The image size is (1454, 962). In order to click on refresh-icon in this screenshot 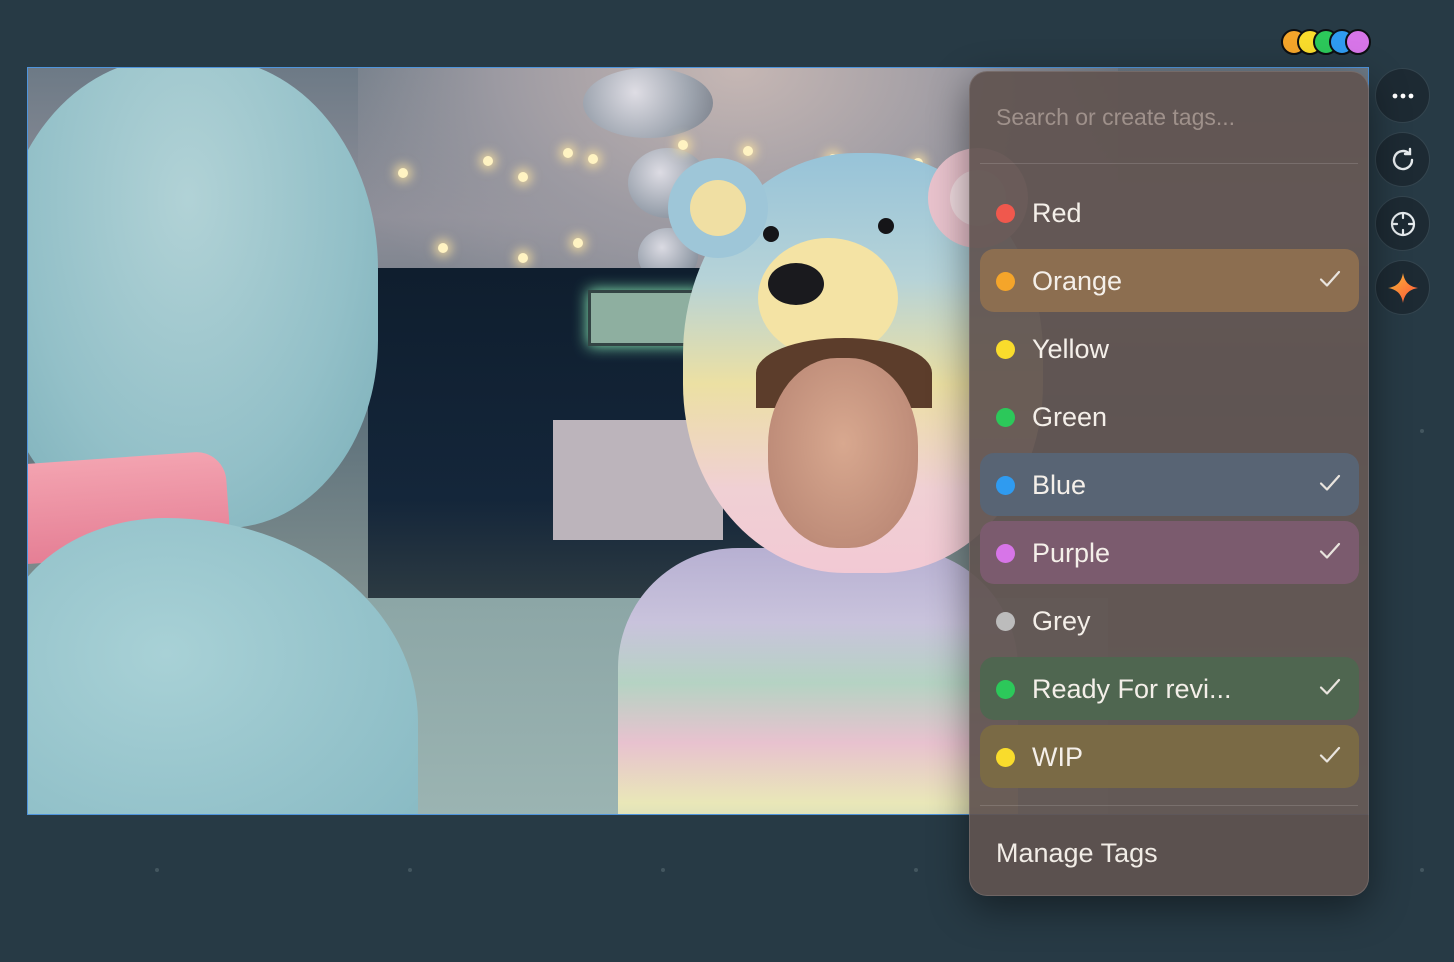, I will do `click(1403, 160)`.